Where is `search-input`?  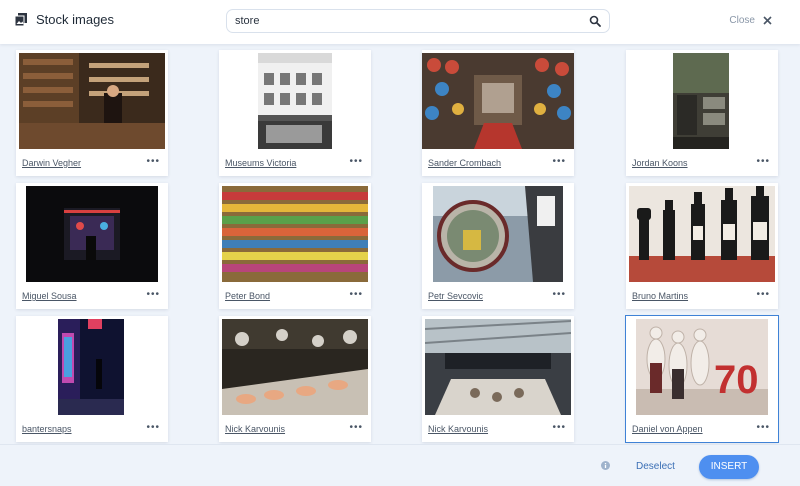
search-input is located at coordinates (405, 21).